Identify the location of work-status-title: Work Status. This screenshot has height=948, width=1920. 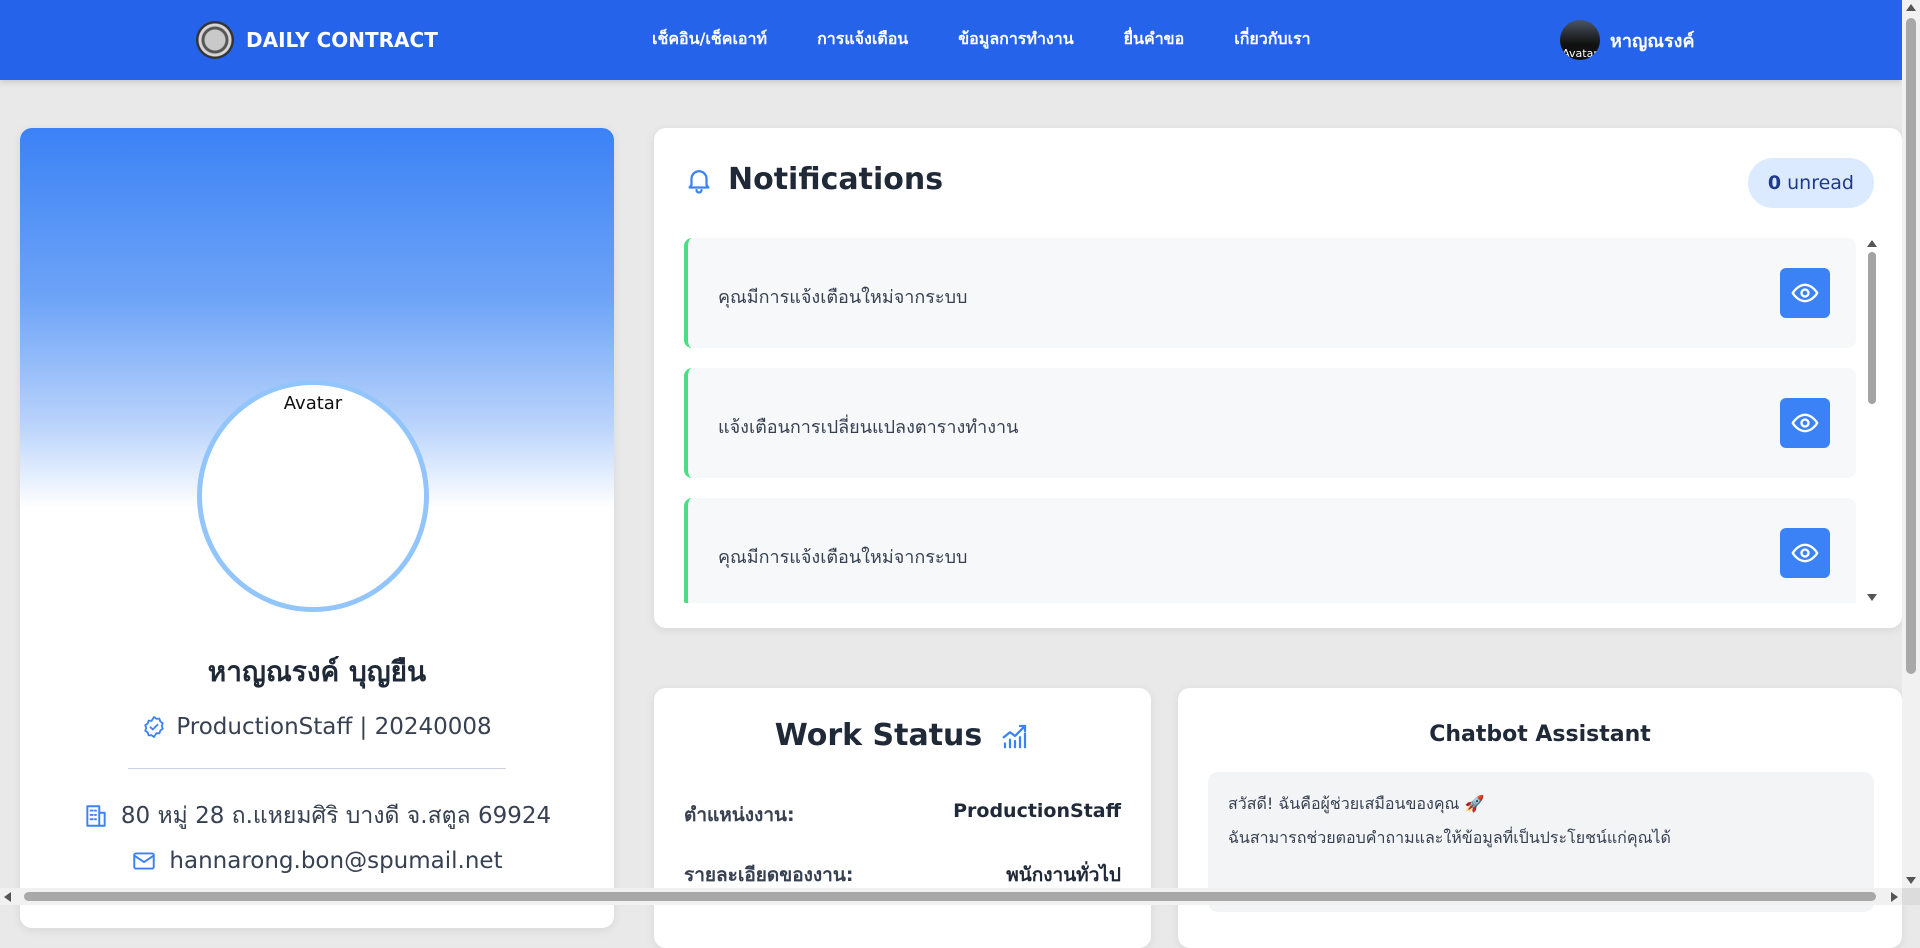
(878, 735).